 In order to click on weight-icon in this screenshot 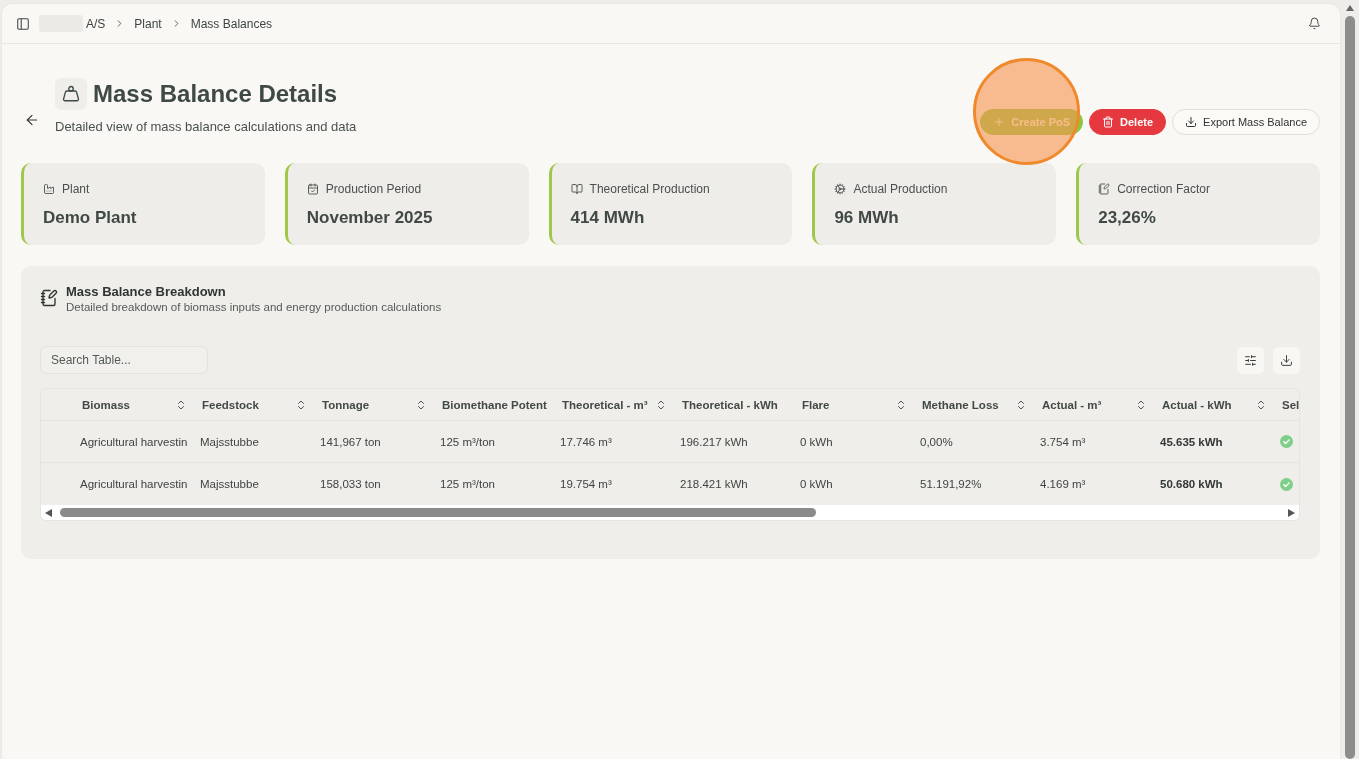, I will do `click(71, 94)`.